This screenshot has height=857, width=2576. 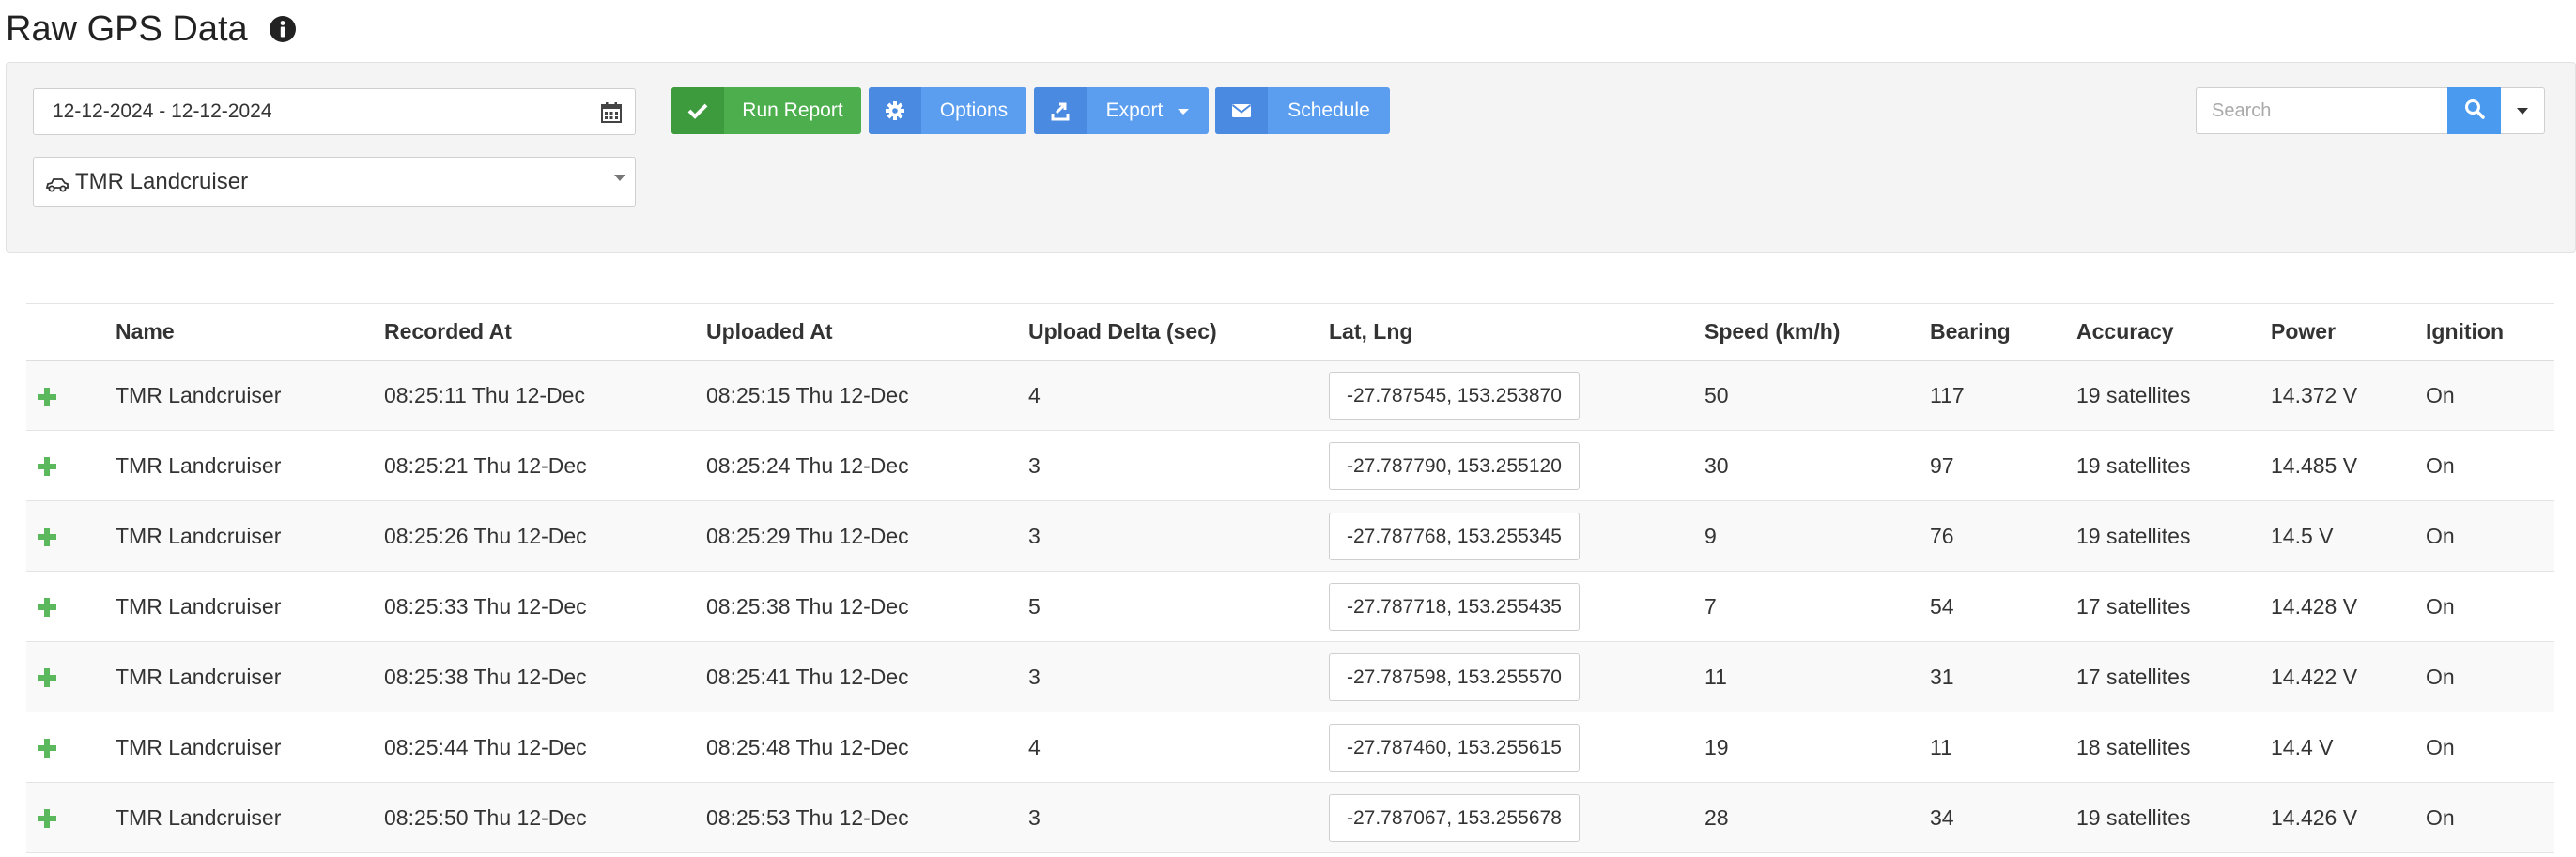 What do you see at coordinates (2348, 676) in the screenshot?
I see `cell-power: 14.422 V` at bounding box center [2348, 676].